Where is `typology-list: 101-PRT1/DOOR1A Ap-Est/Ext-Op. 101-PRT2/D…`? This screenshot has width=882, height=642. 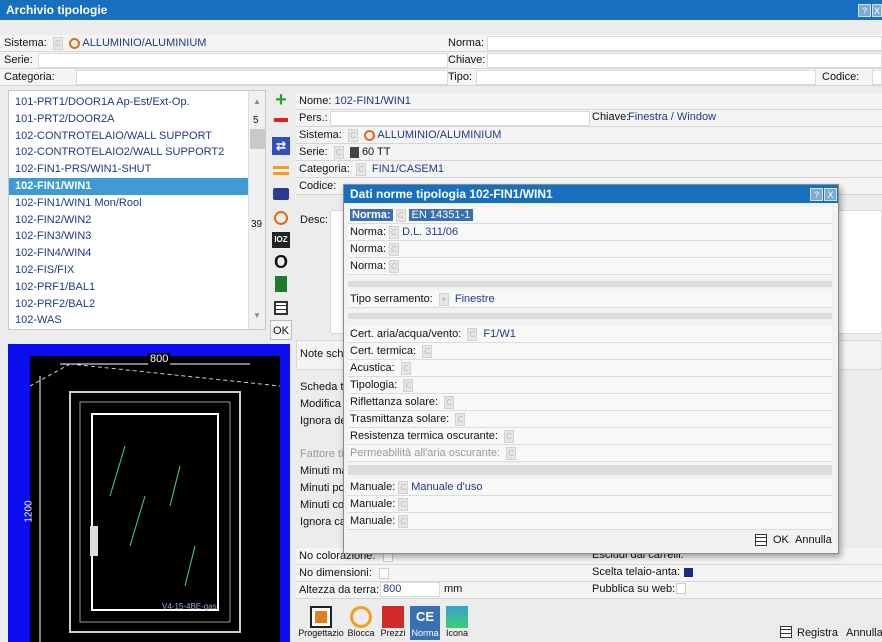 typology-list: 101-PRT1/DOOR1A Ap-Est/Ext-Op. 101-PRT2/D… is located at coordinates (137, 210).